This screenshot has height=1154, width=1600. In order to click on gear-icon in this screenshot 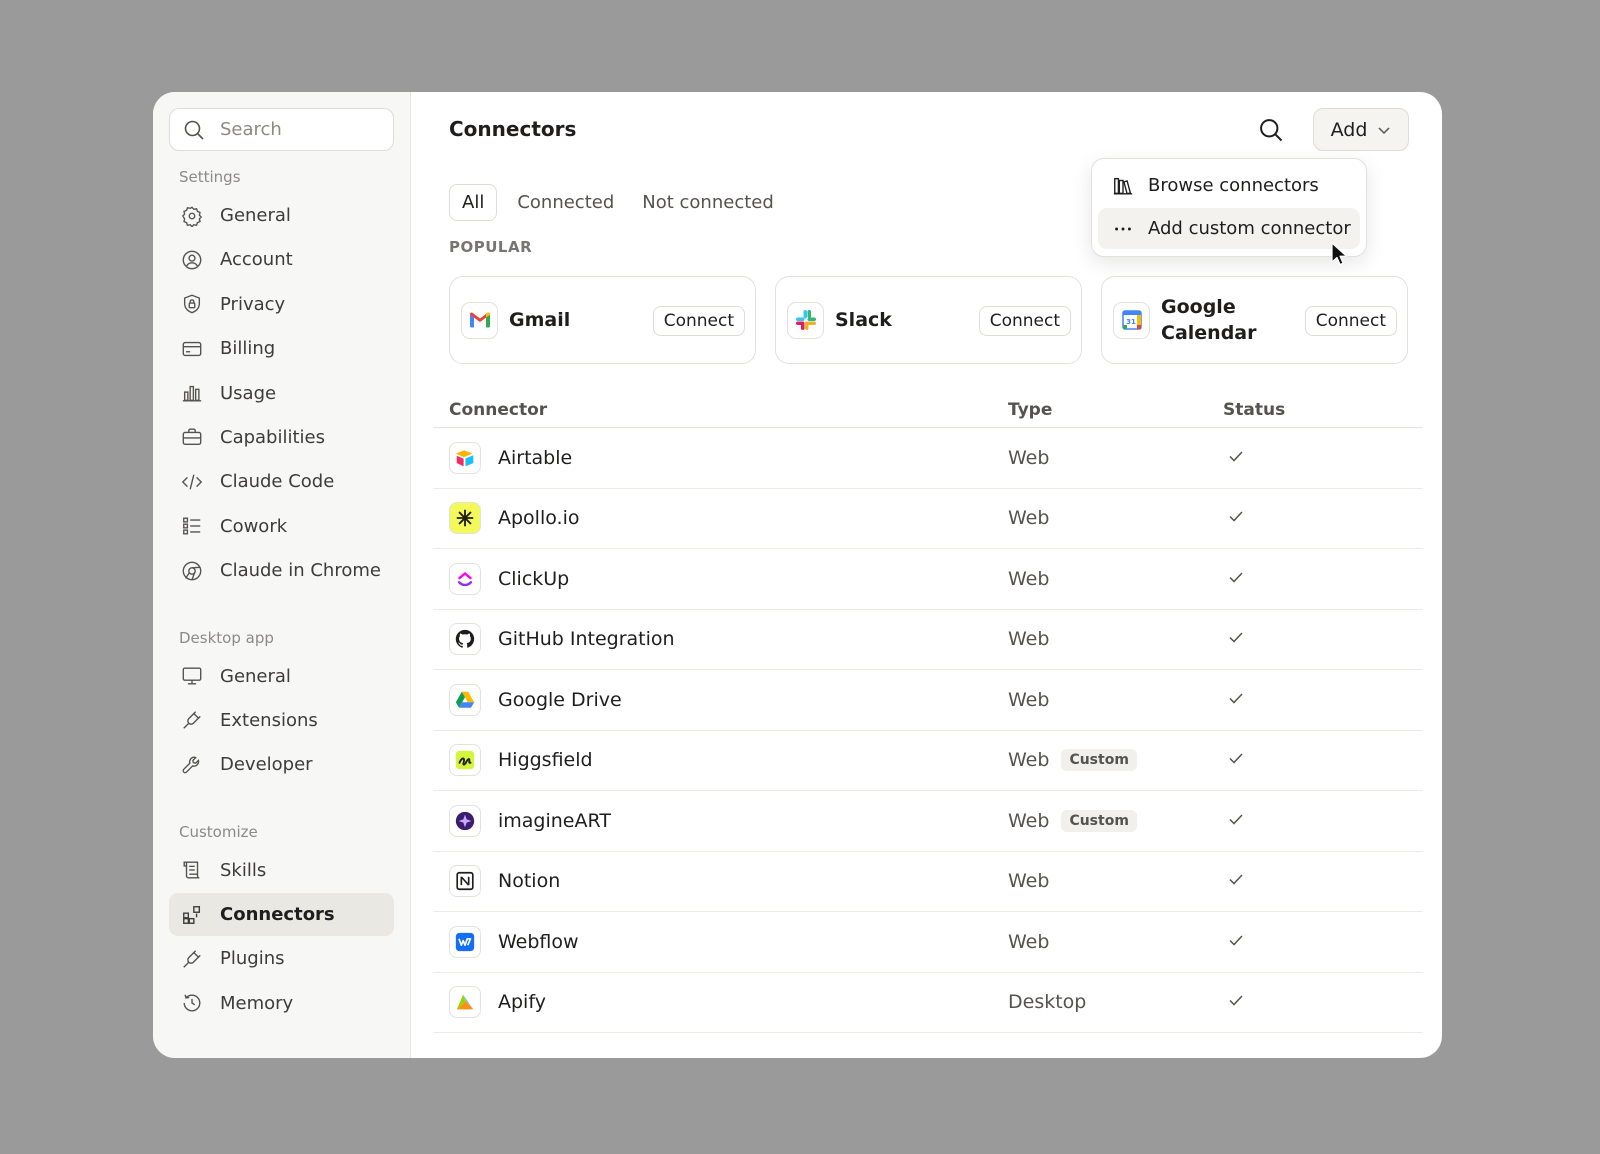, I will do `click(192, 216)`.